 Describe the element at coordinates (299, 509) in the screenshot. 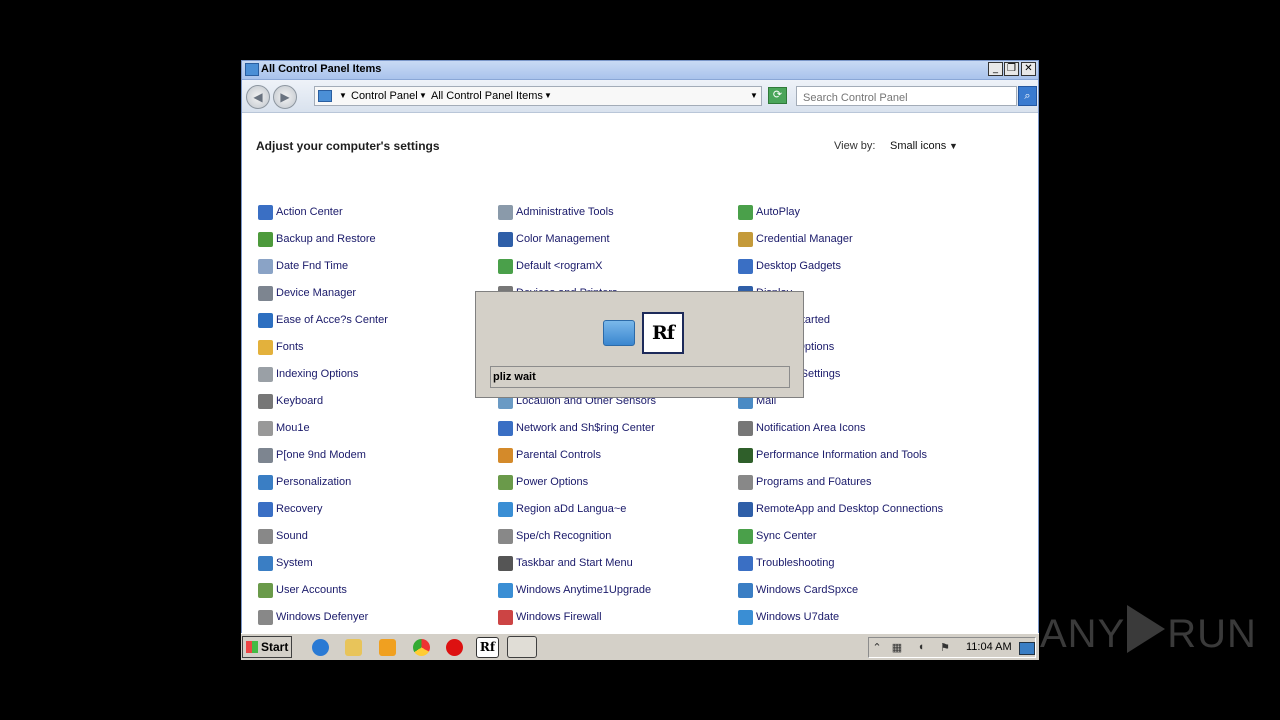

I see `control-panel-item-label: Recovery` at that location.